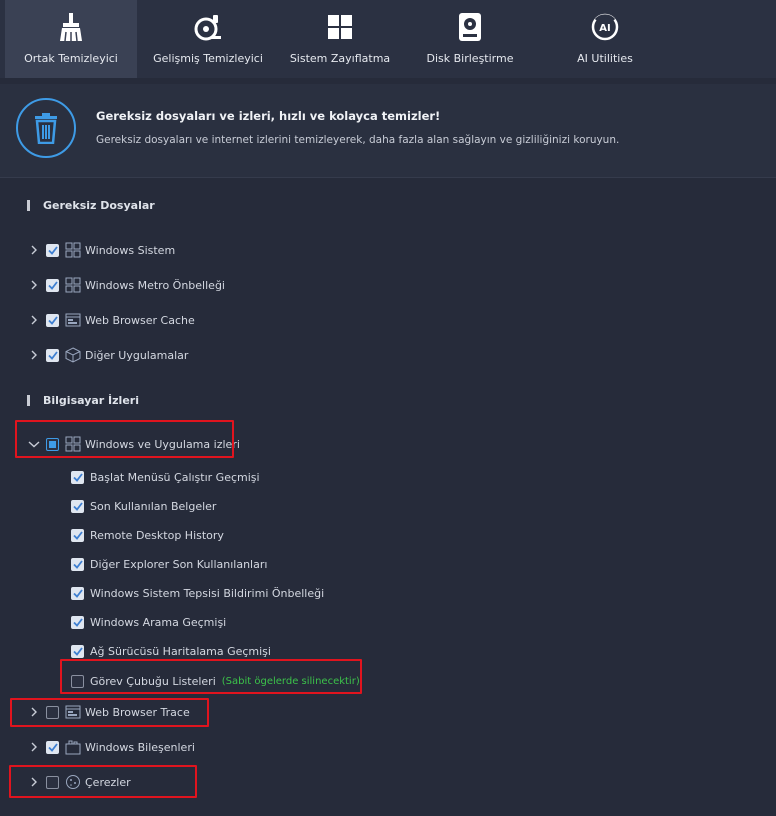 The height and width of the screenshot is (816, 776). What do you see at coordinates (470, 27) in the screenshot?
I see `disk-icon` at bounding box center [470, 27].